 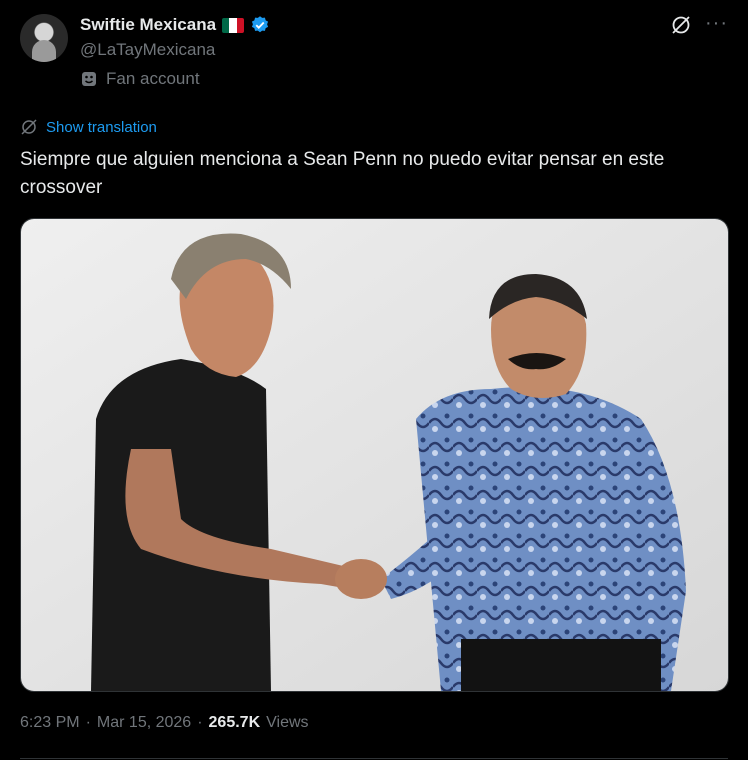 What do you see at coordinates (44, 38) in the screenshot?
I see `avatar` at bounding box center [44, 38].